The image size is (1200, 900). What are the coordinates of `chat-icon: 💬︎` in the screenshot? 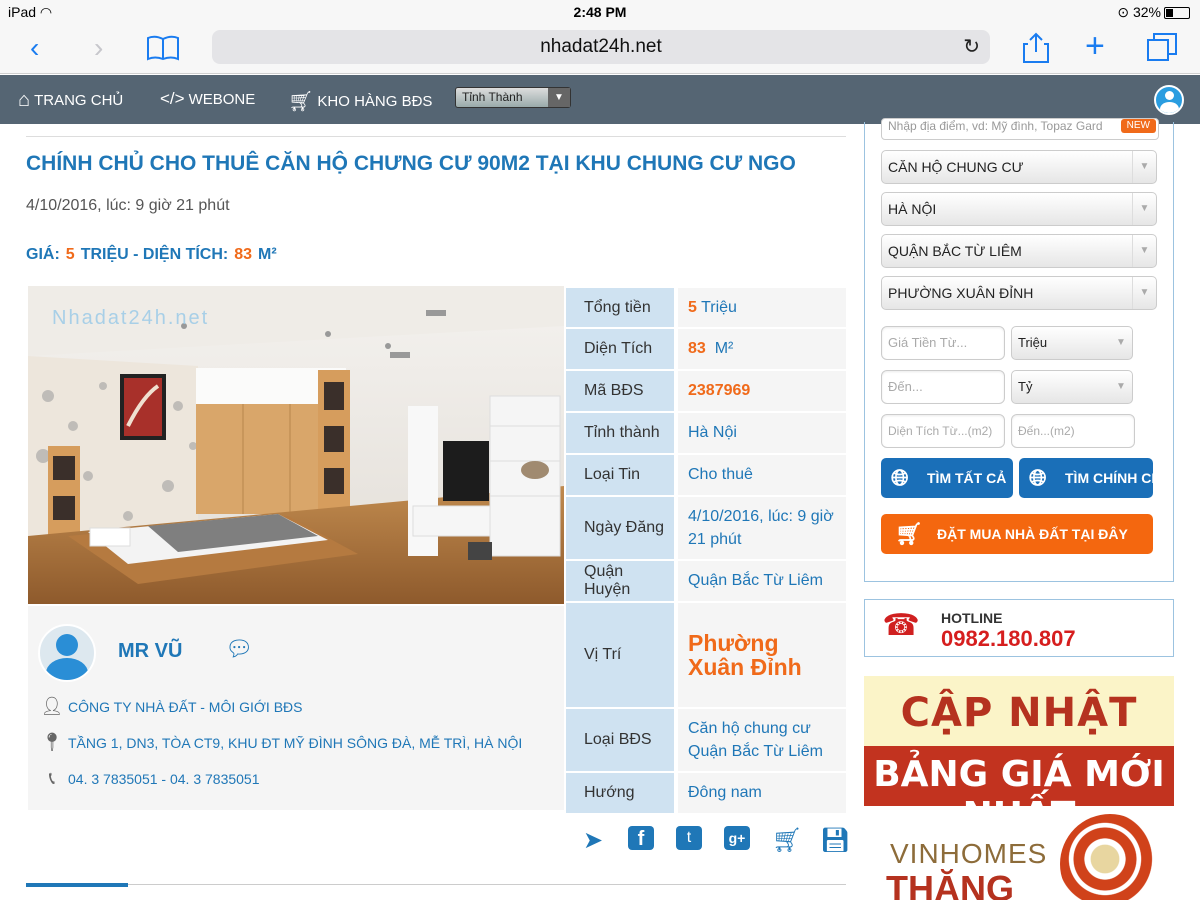 It's located at (239, 649).